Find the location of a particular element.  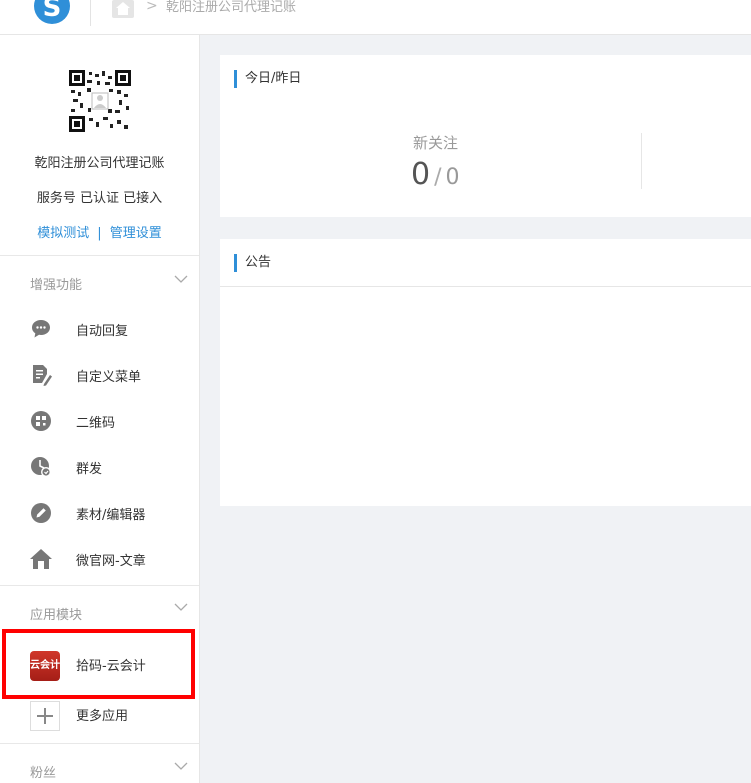

sidebar-item-label: 自定义菜单 is located at coordinates (109, 377).